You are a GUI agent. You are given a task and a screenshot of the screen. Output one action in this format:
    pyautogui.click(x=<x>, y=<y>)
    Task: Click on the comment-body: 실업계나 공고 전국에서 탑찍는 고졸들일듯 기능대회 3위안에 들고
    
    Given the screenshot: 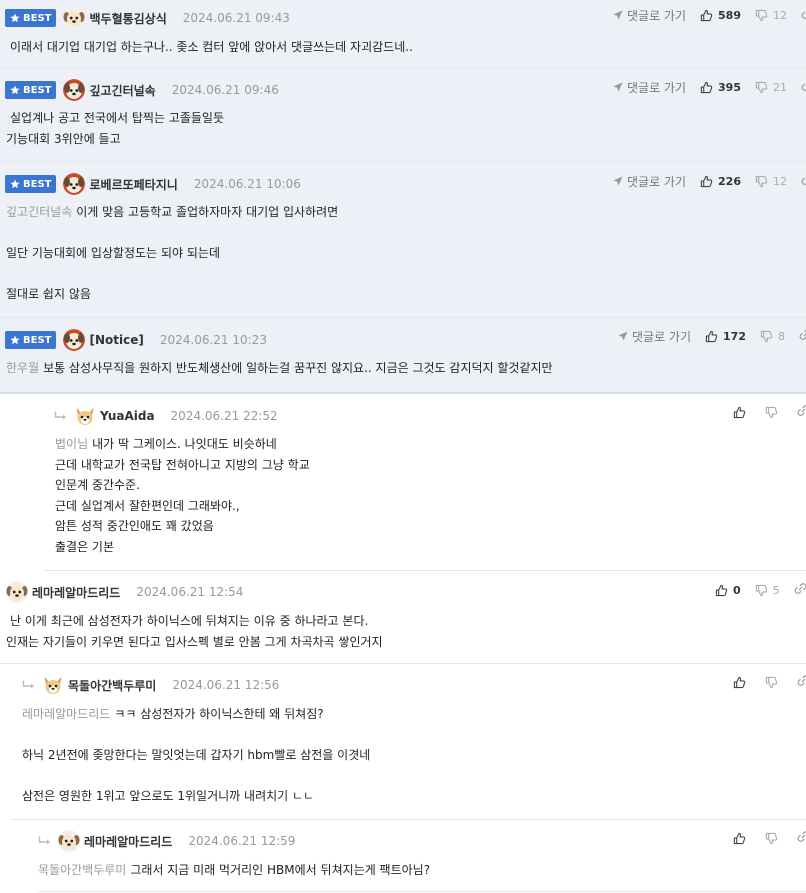 What is the action you would take?
    pyautogui.click(x=115, y=128)
    